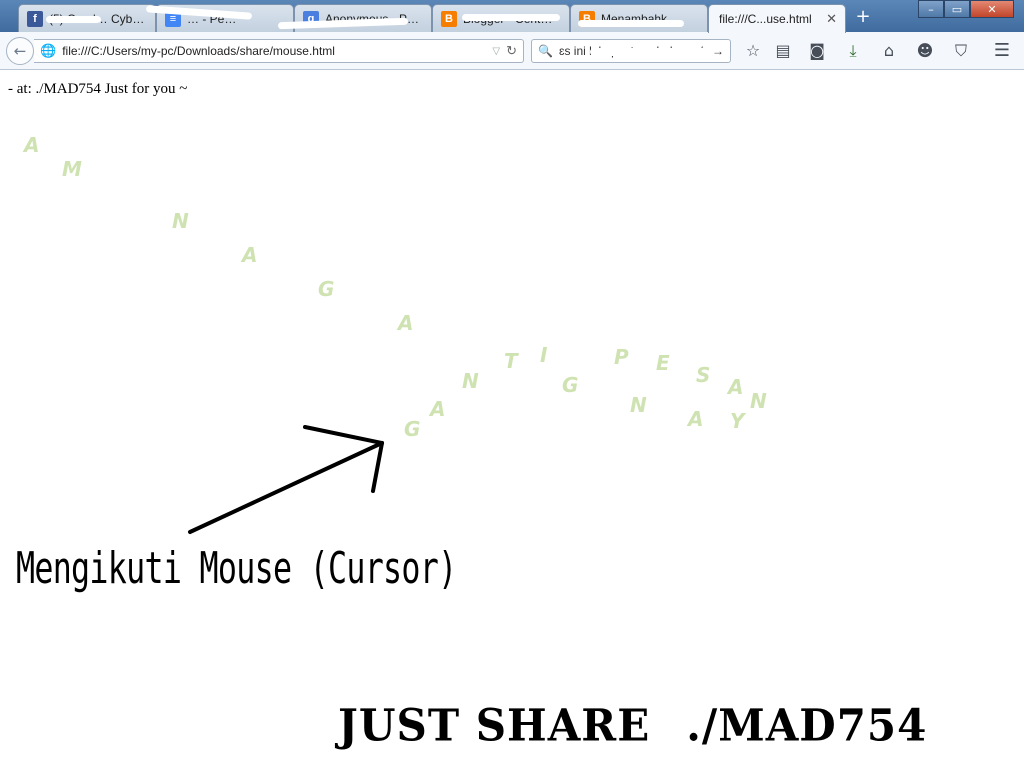 The image size is (1024, 768). I want to click on footer-mad754: ./MAD754, so click(807, 725).